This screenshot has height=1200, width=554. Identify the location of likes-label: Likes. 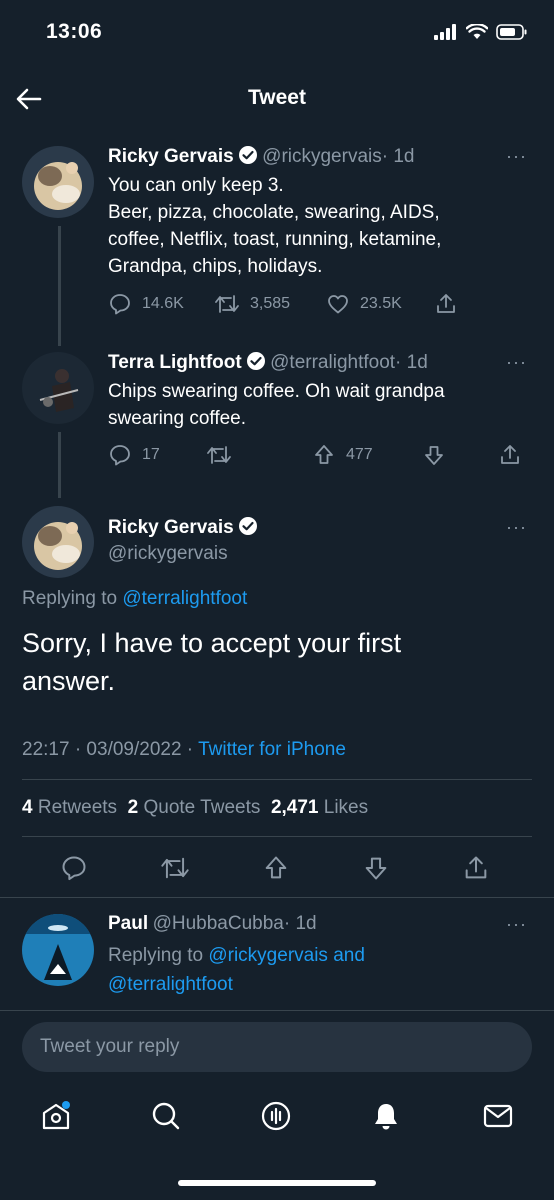
(346, 807).